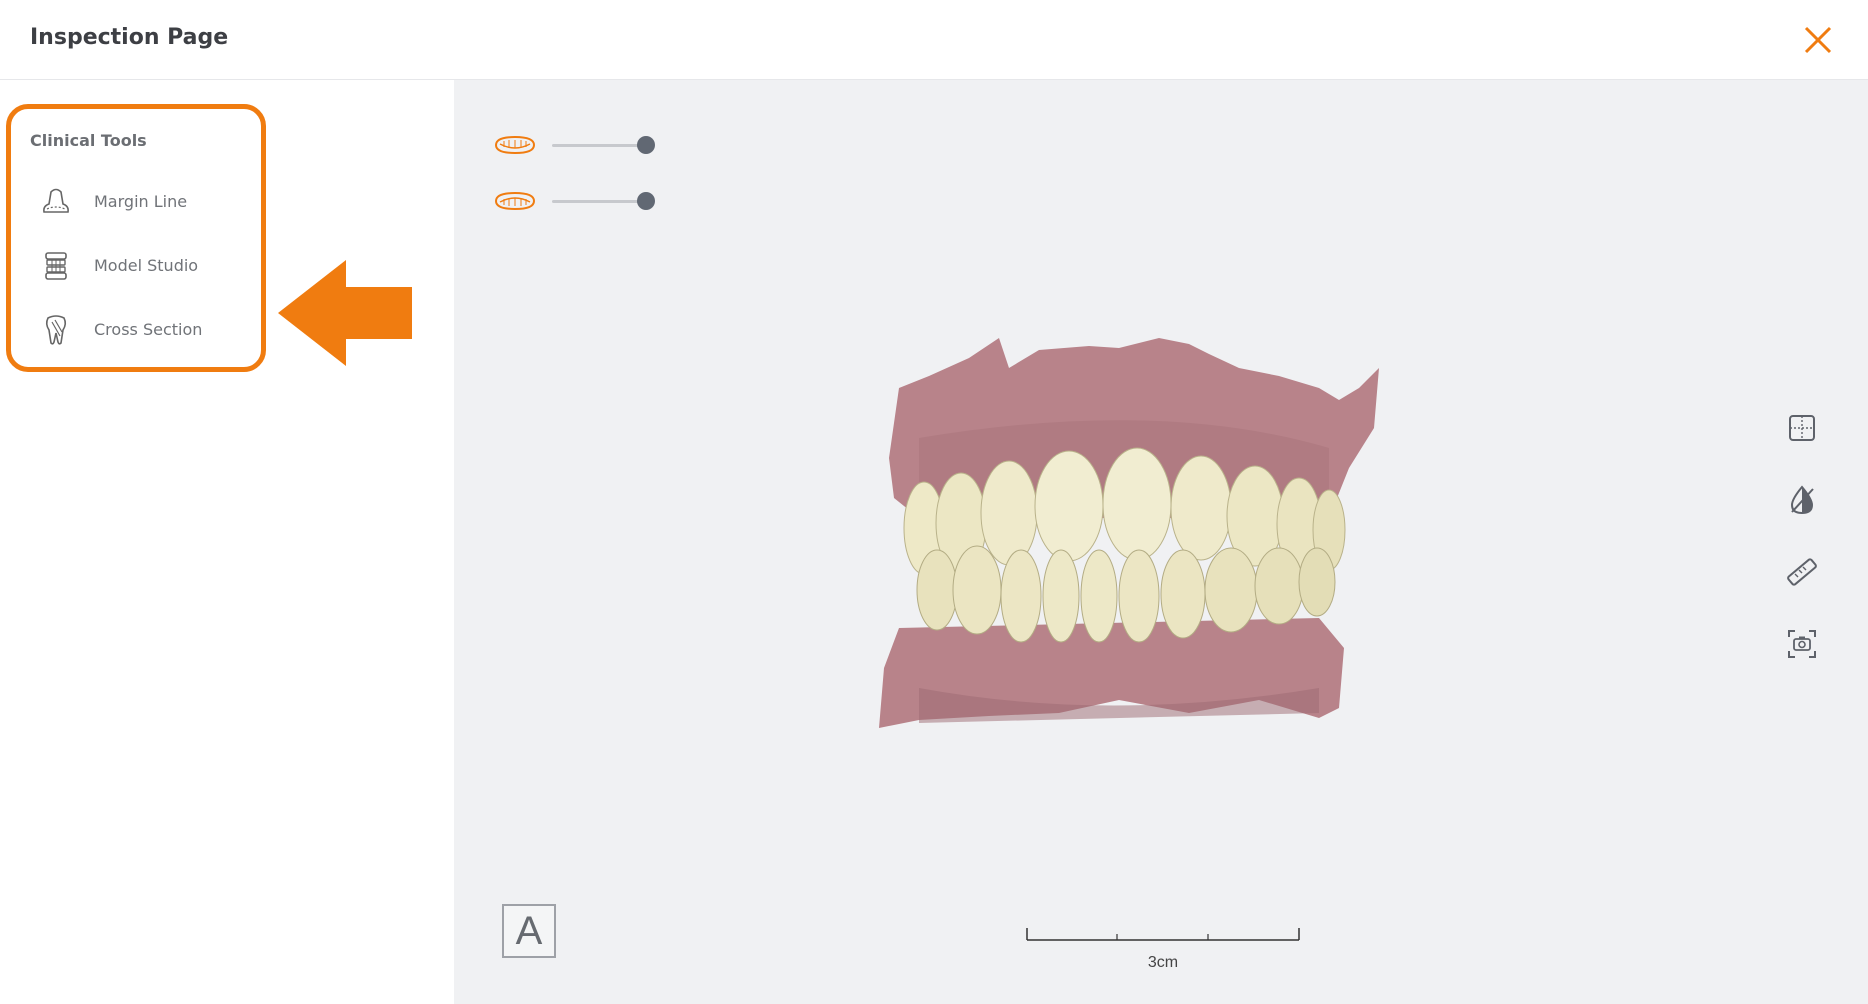 This screenshot has width=1868, height=1004. Describe the element at coordinates (1163, 951) in the screenshot. I see `scale-bar: 3cm` at that location.